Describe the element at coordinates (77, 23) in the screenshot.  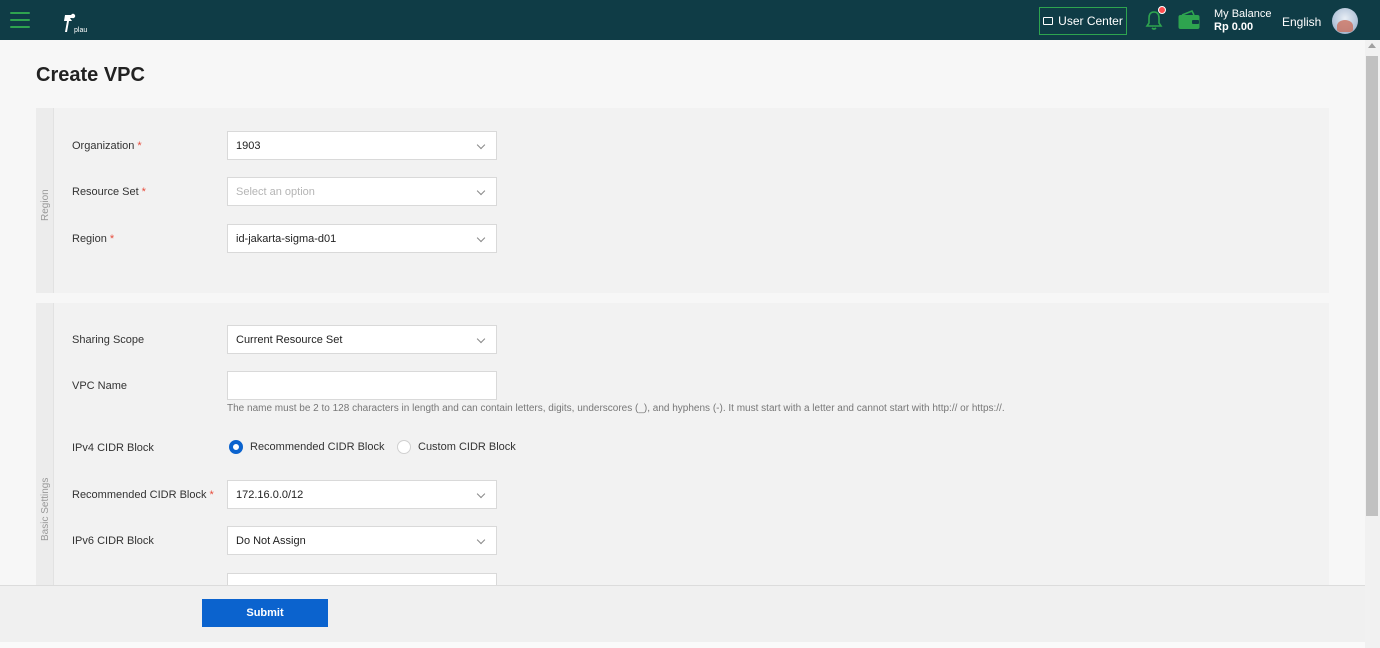
I see `logo-icon: plau` at that location.